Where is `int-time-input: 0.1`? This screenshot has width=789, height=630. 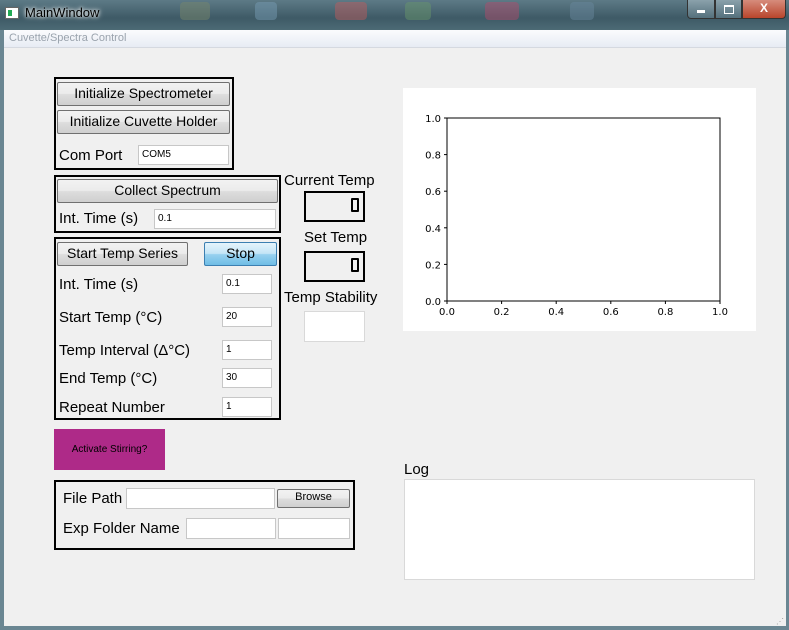 int-time-input: 0.1 is located at coordinates (215, 219).